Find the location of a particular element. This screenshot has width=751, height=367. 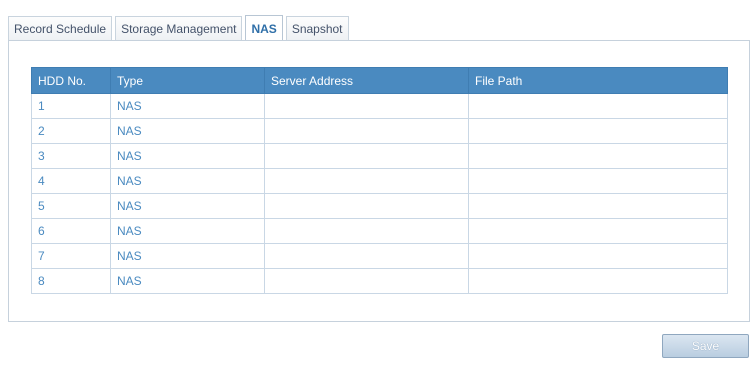

header-file-path: File Path is located at coordinates (598, 80).